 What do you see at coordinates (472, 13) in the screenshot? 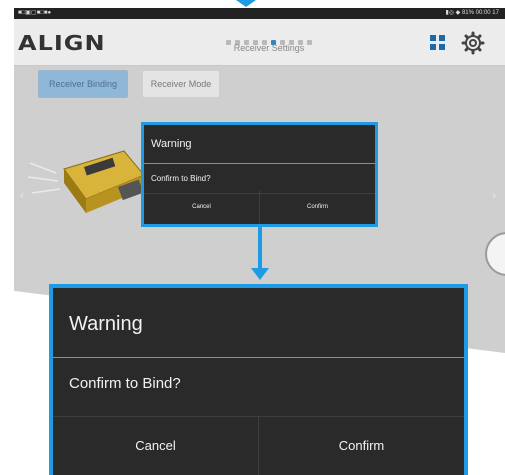
I see `status-bar-right: ▮◎ ◆ 81% 00:00 17` at bounding box center [472, 13].